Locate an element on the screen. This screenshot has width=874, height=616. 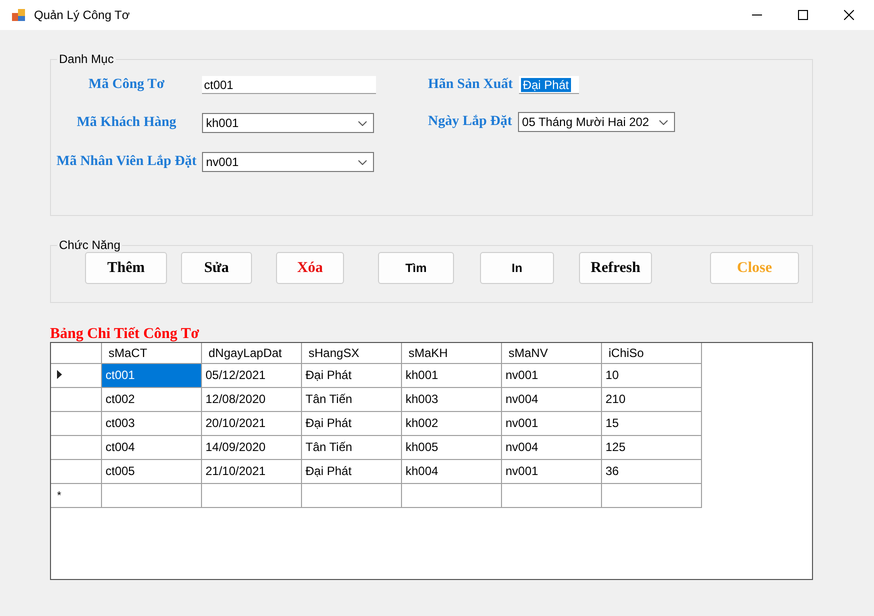
action-button: Refresh is located at coordinates (615, 268).